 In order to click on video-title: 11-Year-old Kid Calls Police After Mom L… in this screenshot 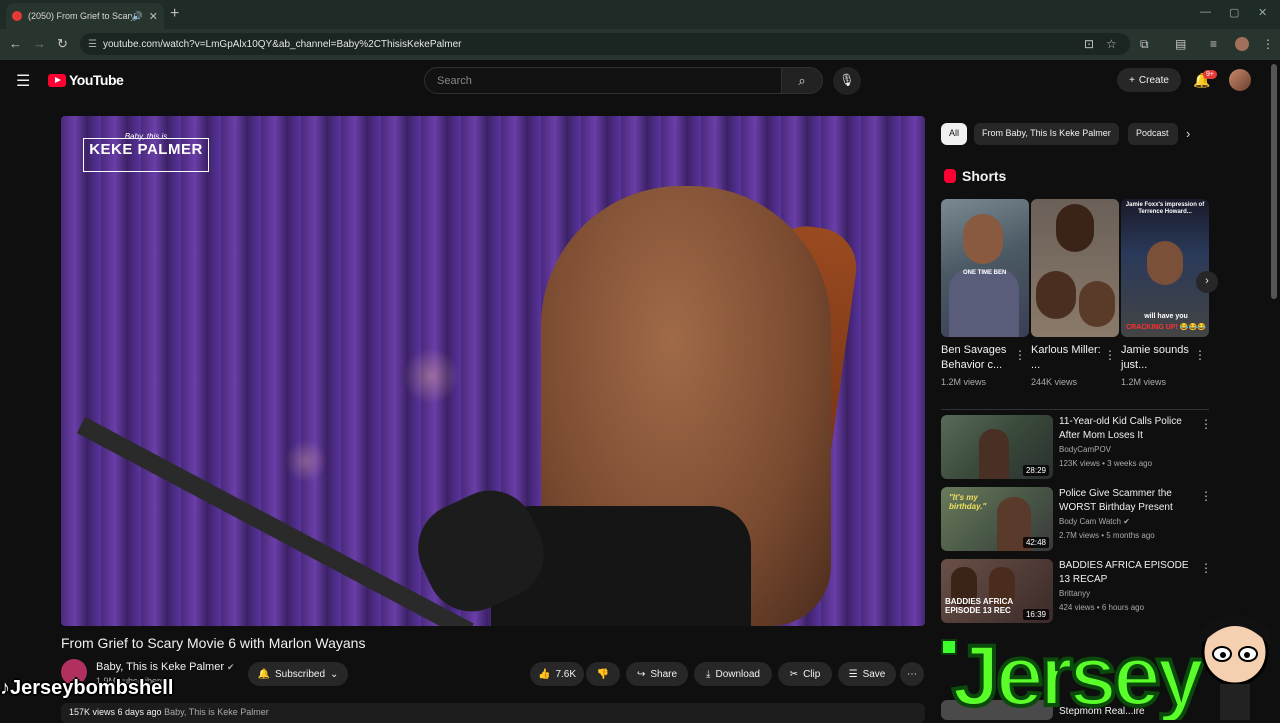, I will do `click(1124, 429)`.